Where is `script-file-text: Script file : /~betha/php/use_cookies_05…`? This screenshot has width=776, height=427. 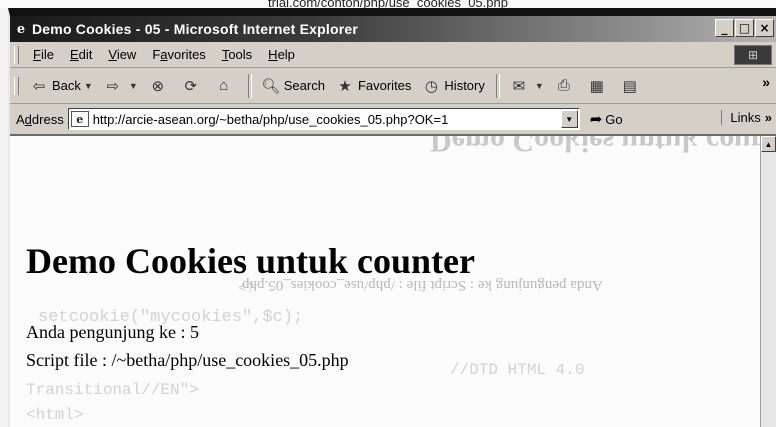 script-file-text: Script file : /~betha/php/use_cookies_05… is located at coordinates (187, 360).